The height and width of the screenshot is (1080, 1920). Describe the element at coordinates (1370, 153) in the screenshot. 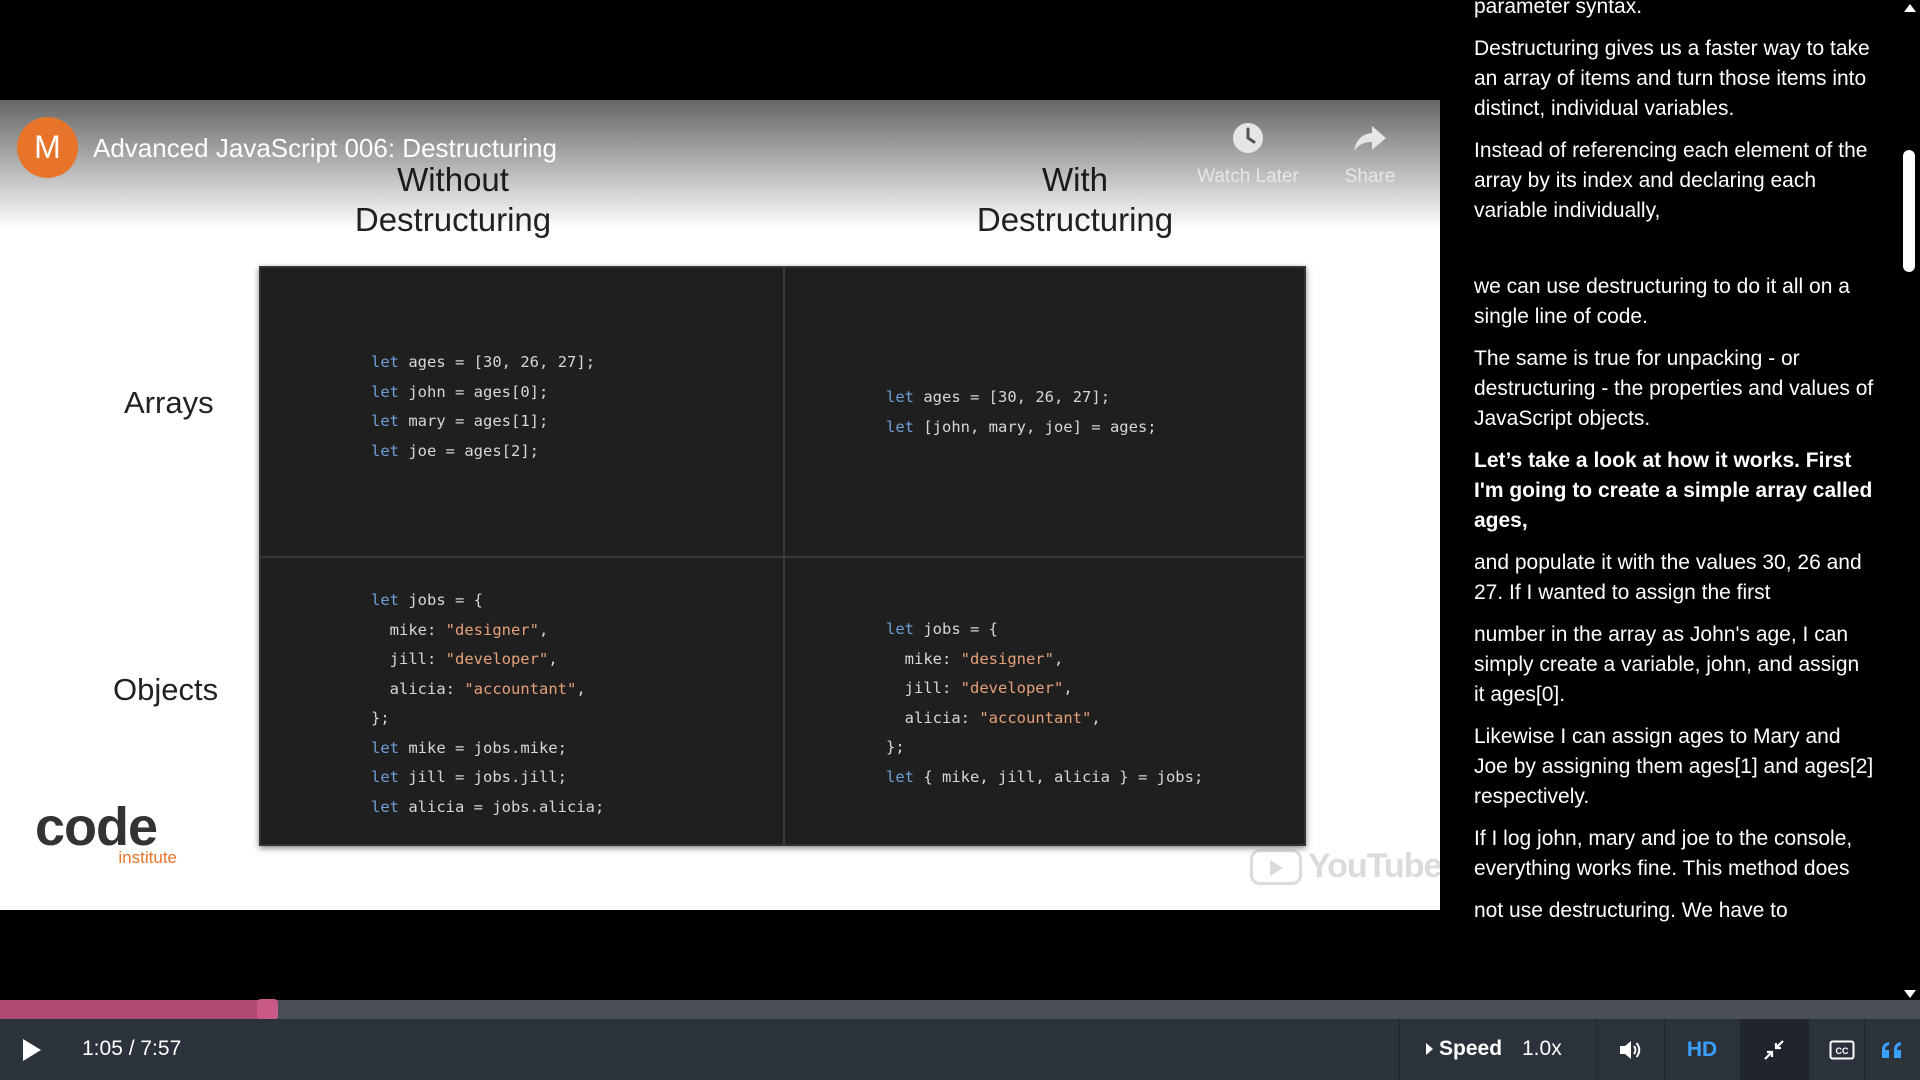

I see `share-button: Share` at that location.